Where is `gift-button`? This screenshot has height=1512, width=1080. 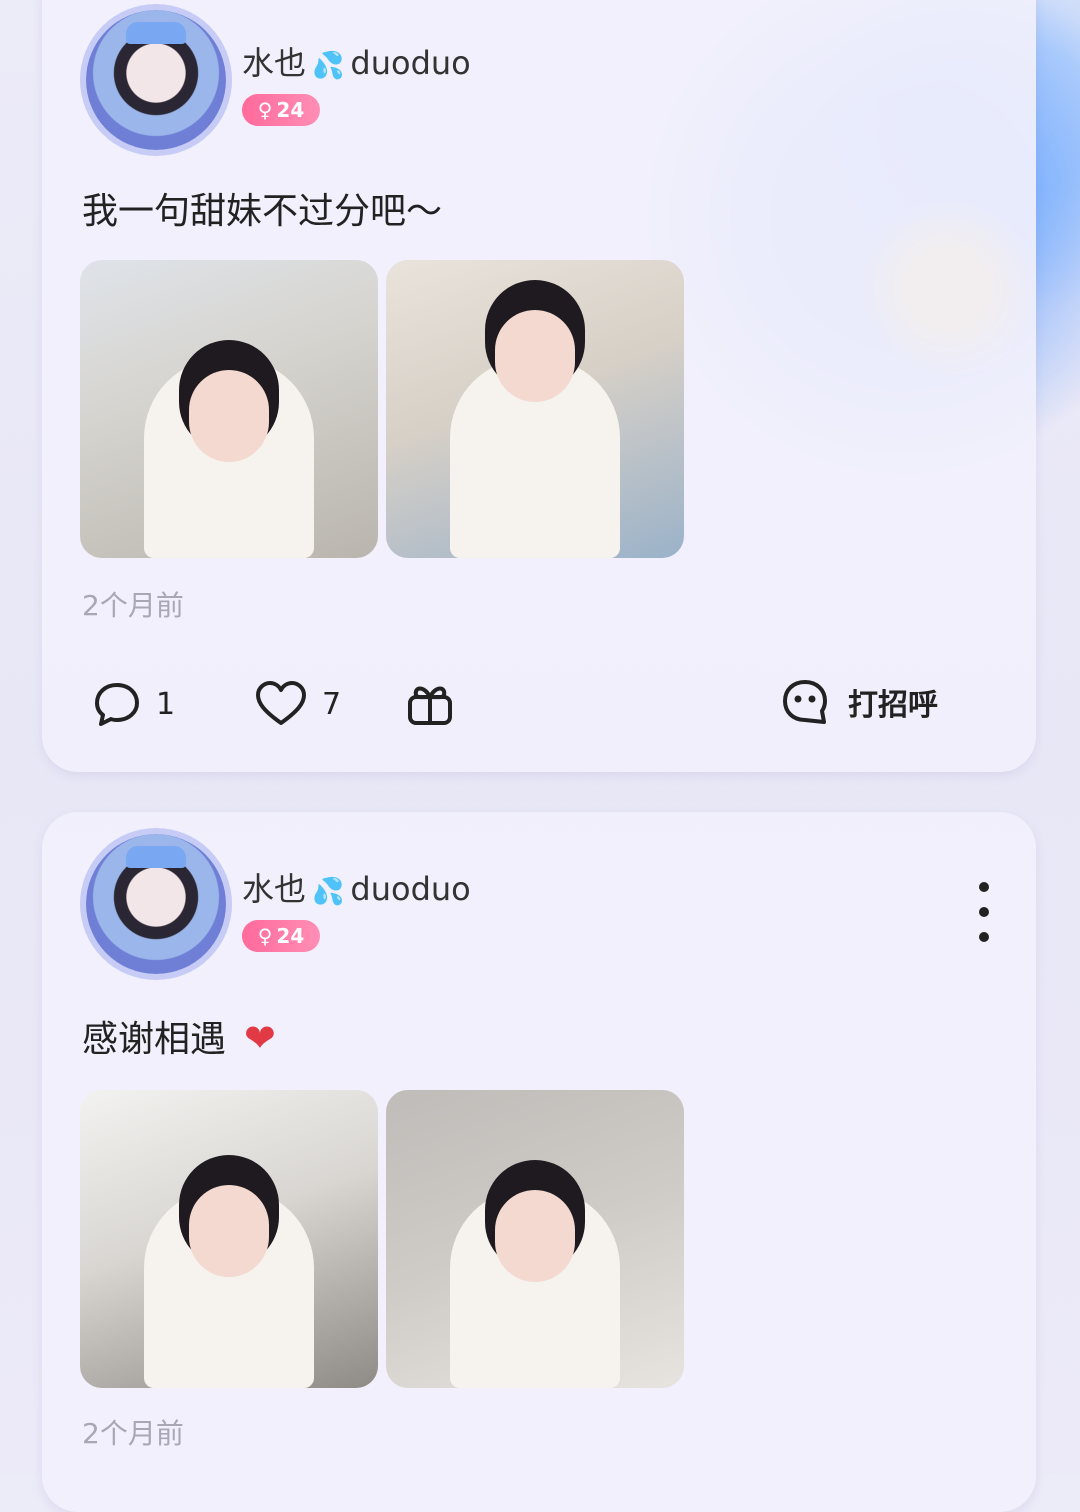
gift-button is located at coordinates (430, 703).